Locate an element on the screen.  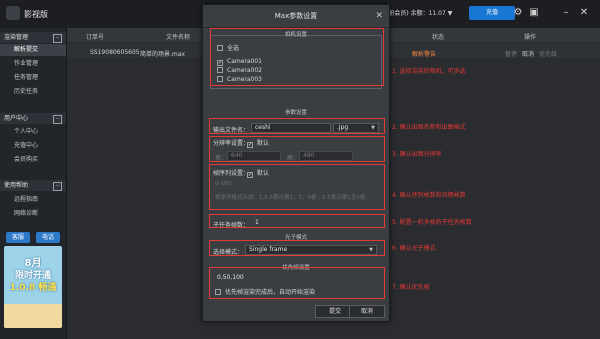
annotation-2: 2. 确认出图名称和出图格式 is located at coordinates (429, 127).